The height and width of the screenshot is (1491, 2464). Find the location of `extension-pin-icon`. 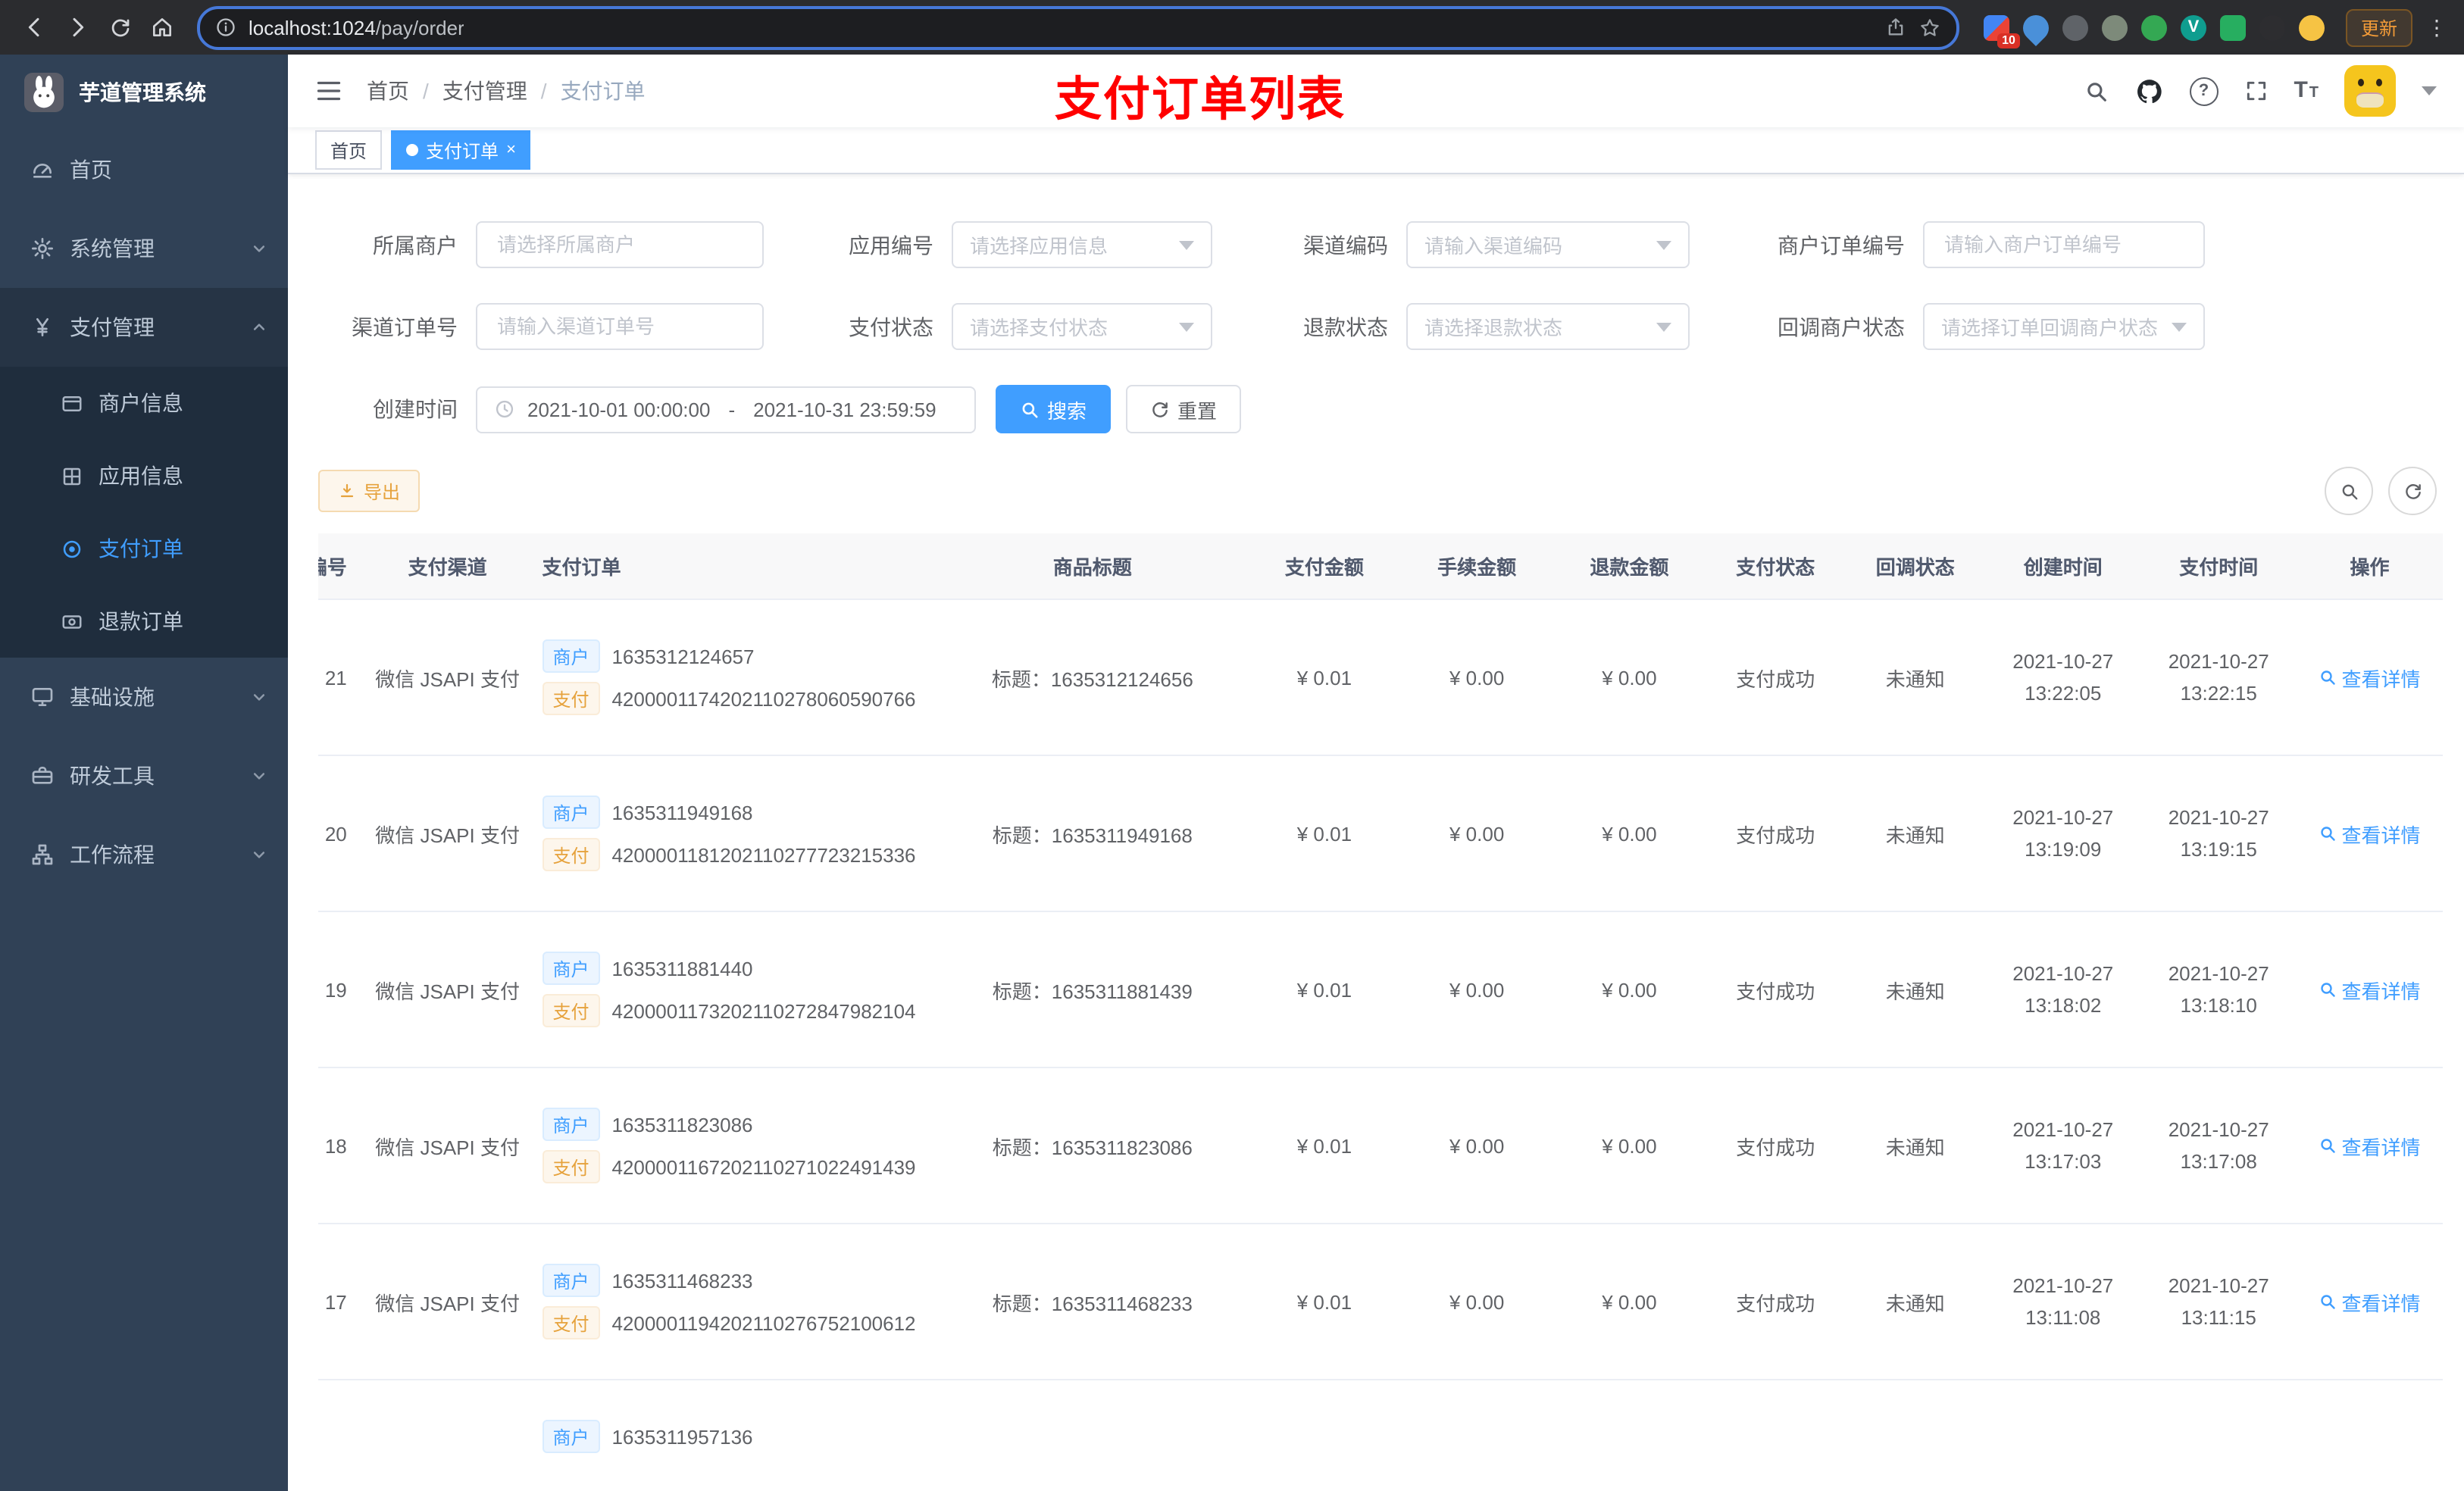

extension-pin-icon is located at coordinates (2036, 27).